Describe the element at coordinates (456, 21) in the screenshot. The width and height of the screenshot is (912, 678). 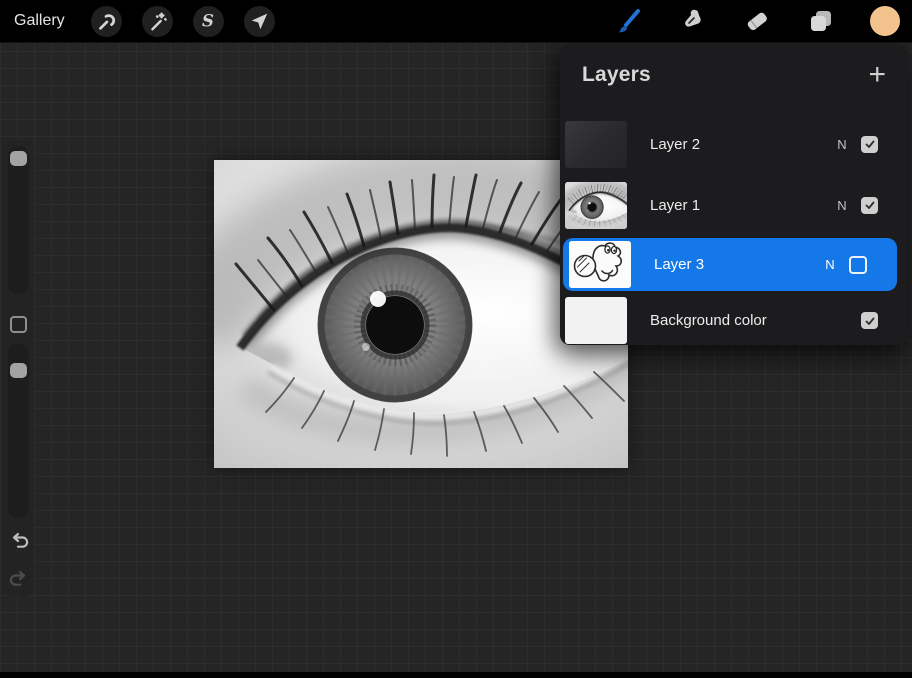
I see `top-toolbar: Gallery S` at that location.